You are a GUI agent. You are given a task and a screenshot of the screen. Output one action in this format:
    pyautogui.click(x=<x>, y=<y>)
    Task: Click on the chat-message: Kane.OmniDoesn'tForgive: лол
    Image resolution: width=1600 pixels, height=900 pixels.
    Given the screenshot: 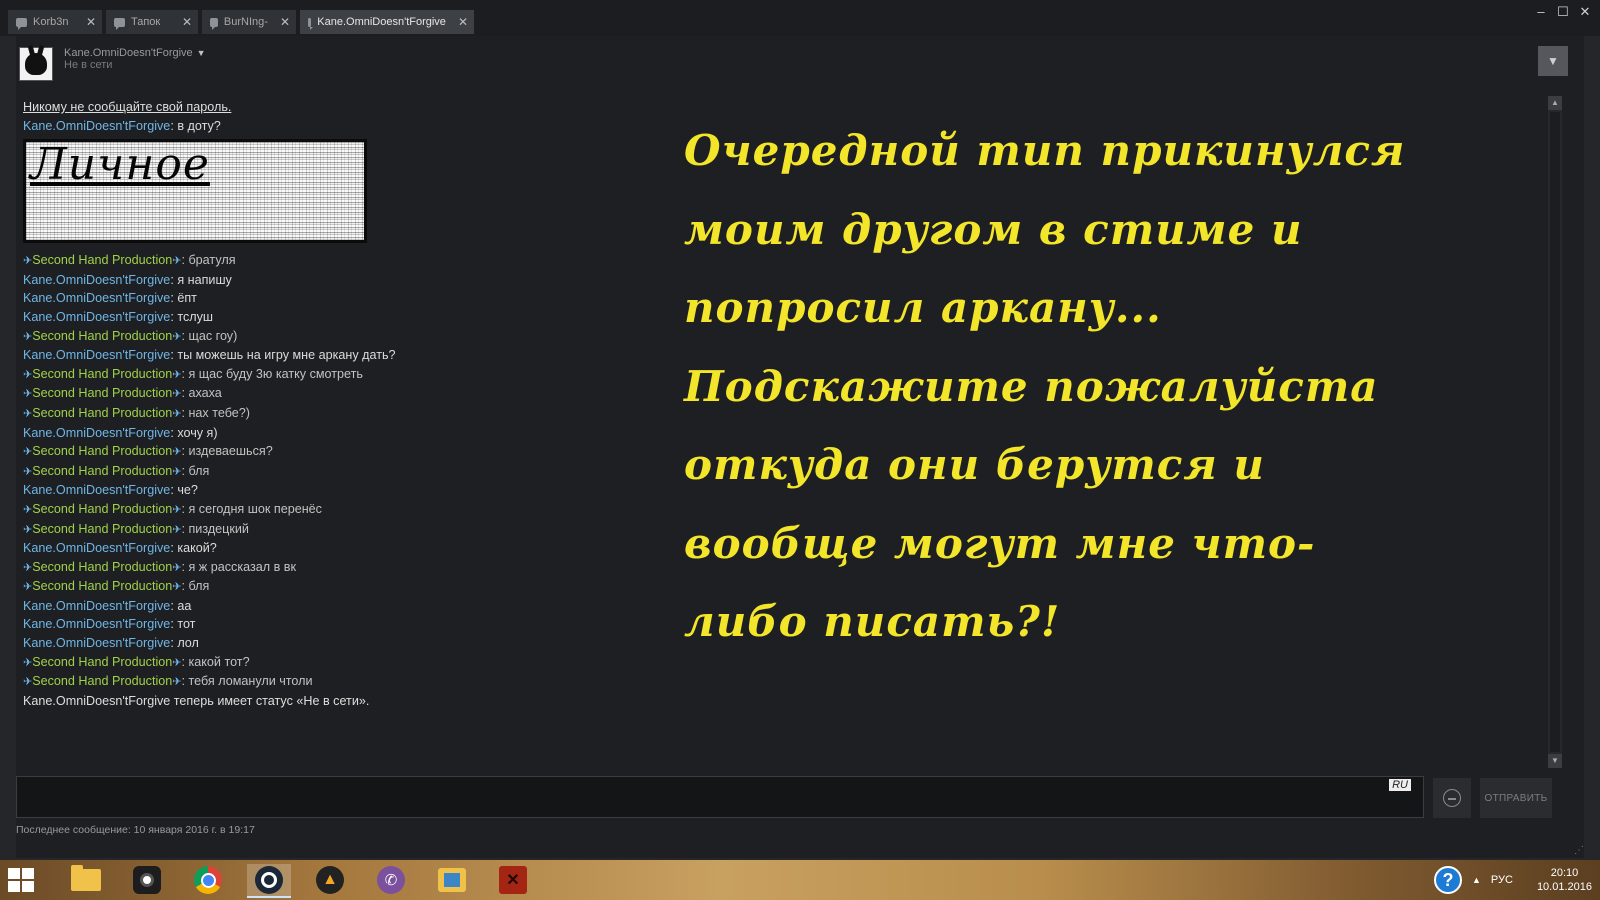 What is the action you would take?
    pyautogui.click(x=111, y=643)
    